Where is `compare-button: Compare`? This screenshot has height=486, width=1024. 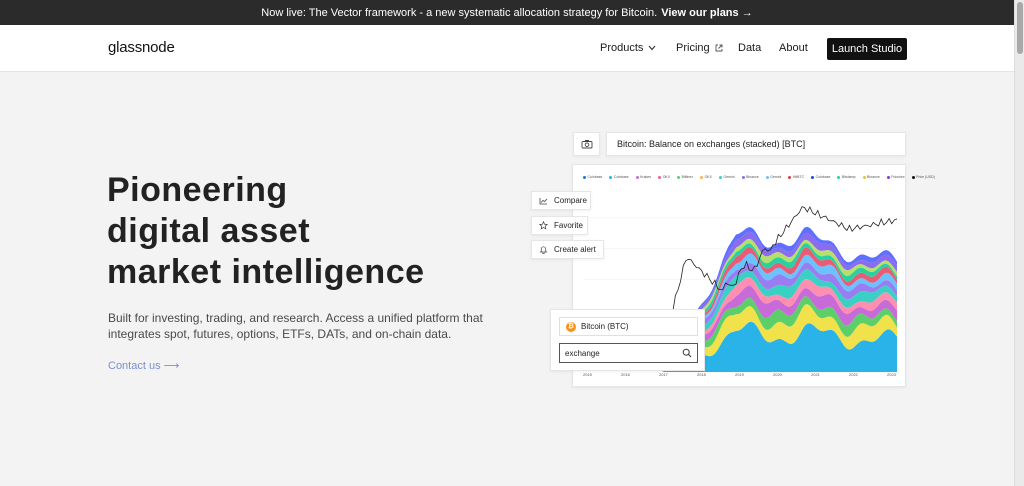 compare-button: Compare is located at coordinates (561, 200).